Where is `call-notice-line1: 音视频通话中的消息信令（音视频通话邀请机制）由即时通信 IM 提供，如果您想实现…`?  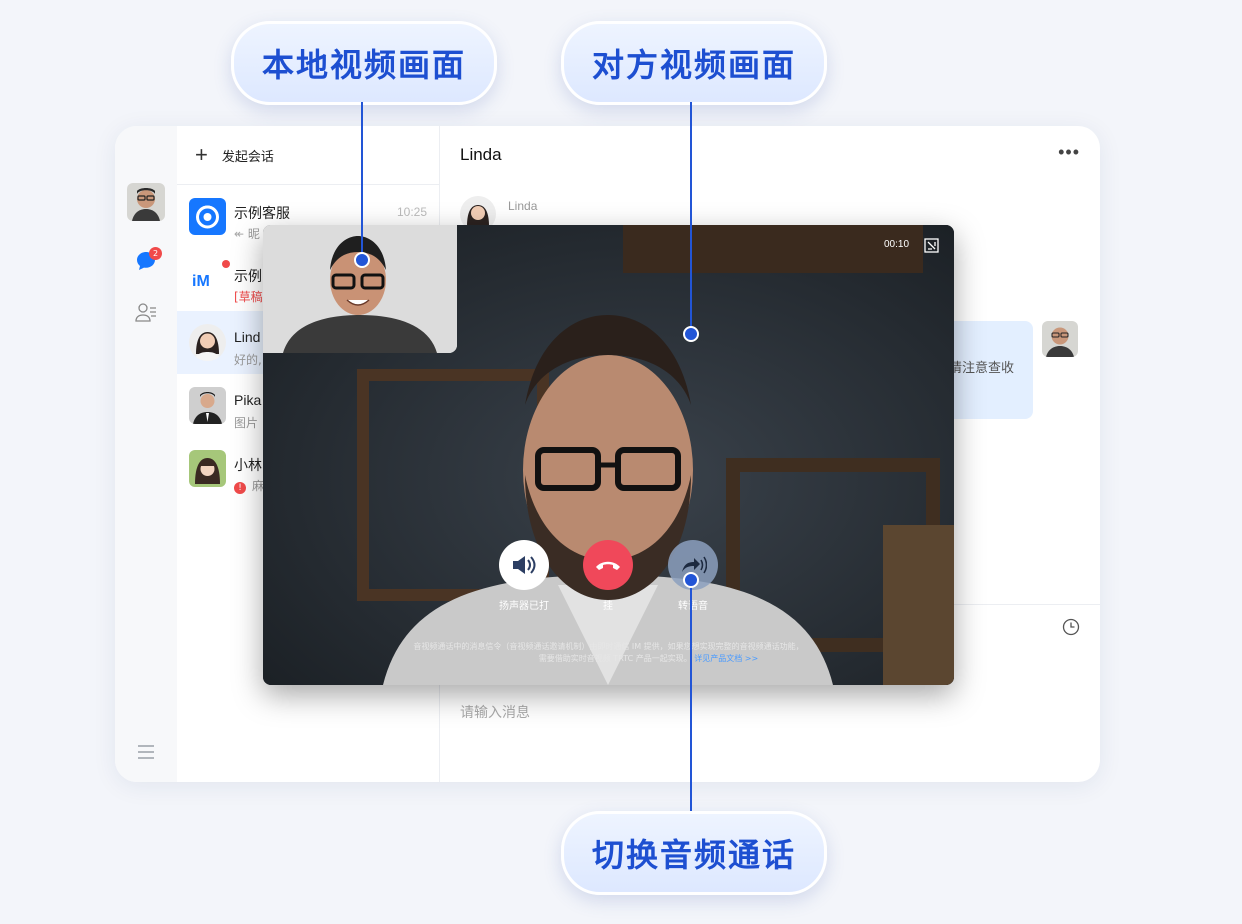
call-notice-line1: 音视频通话中的消息信令（音视频通话邀请机制）由即时通信 IM 提供，如果您想实现… is located at coordinates (608, 646).